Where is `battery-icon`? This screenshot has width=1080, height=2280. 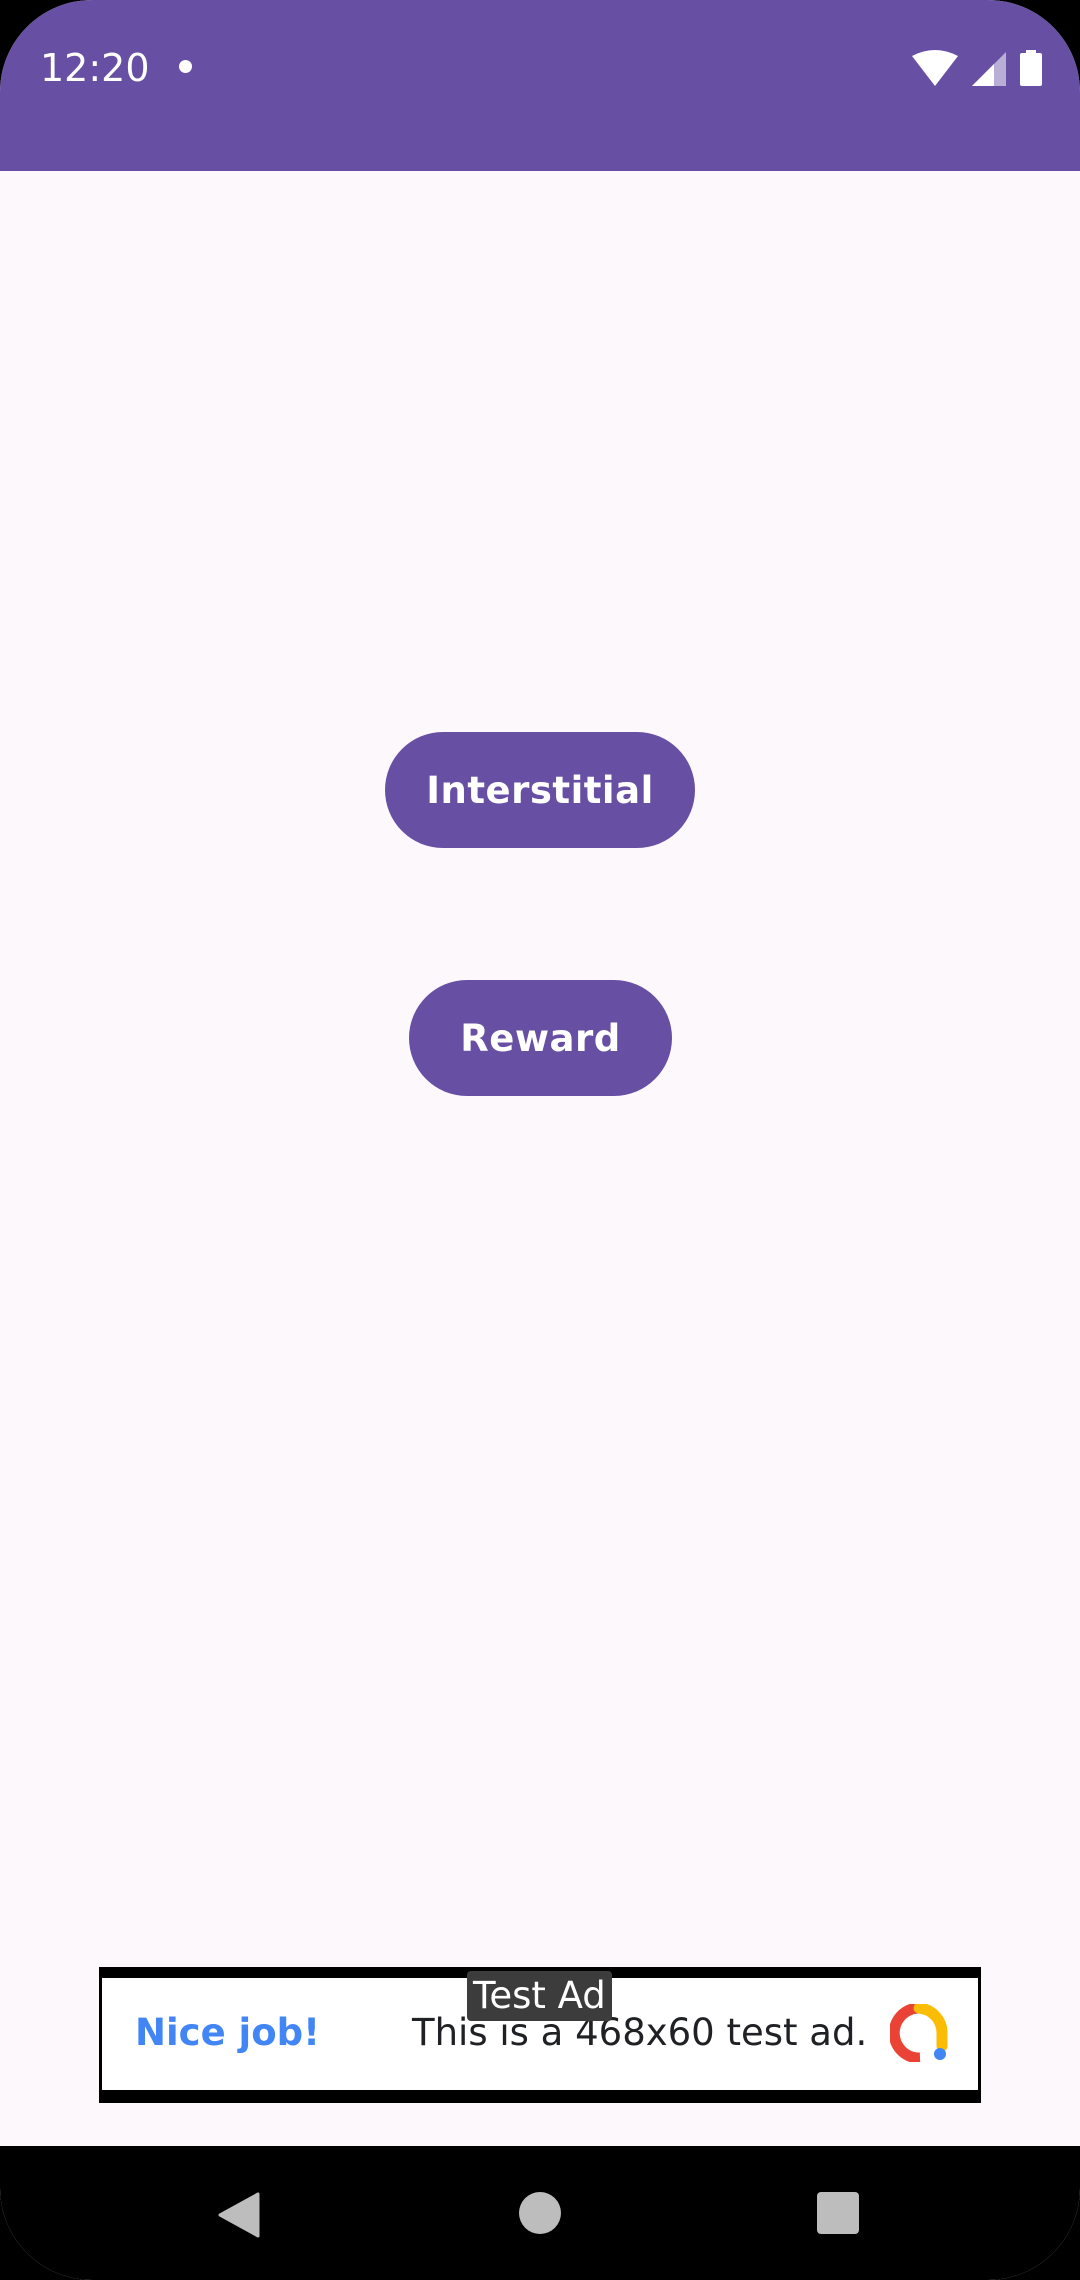
battery-icon is located at coordinates (1031, 68).